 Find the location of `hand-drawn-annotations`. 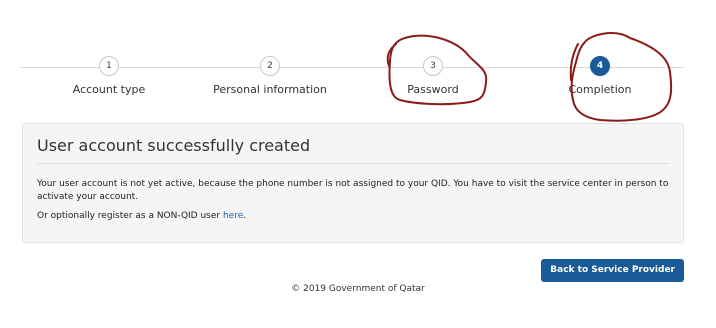

hand-drawn-annotations is located at coordinates (529, 77).